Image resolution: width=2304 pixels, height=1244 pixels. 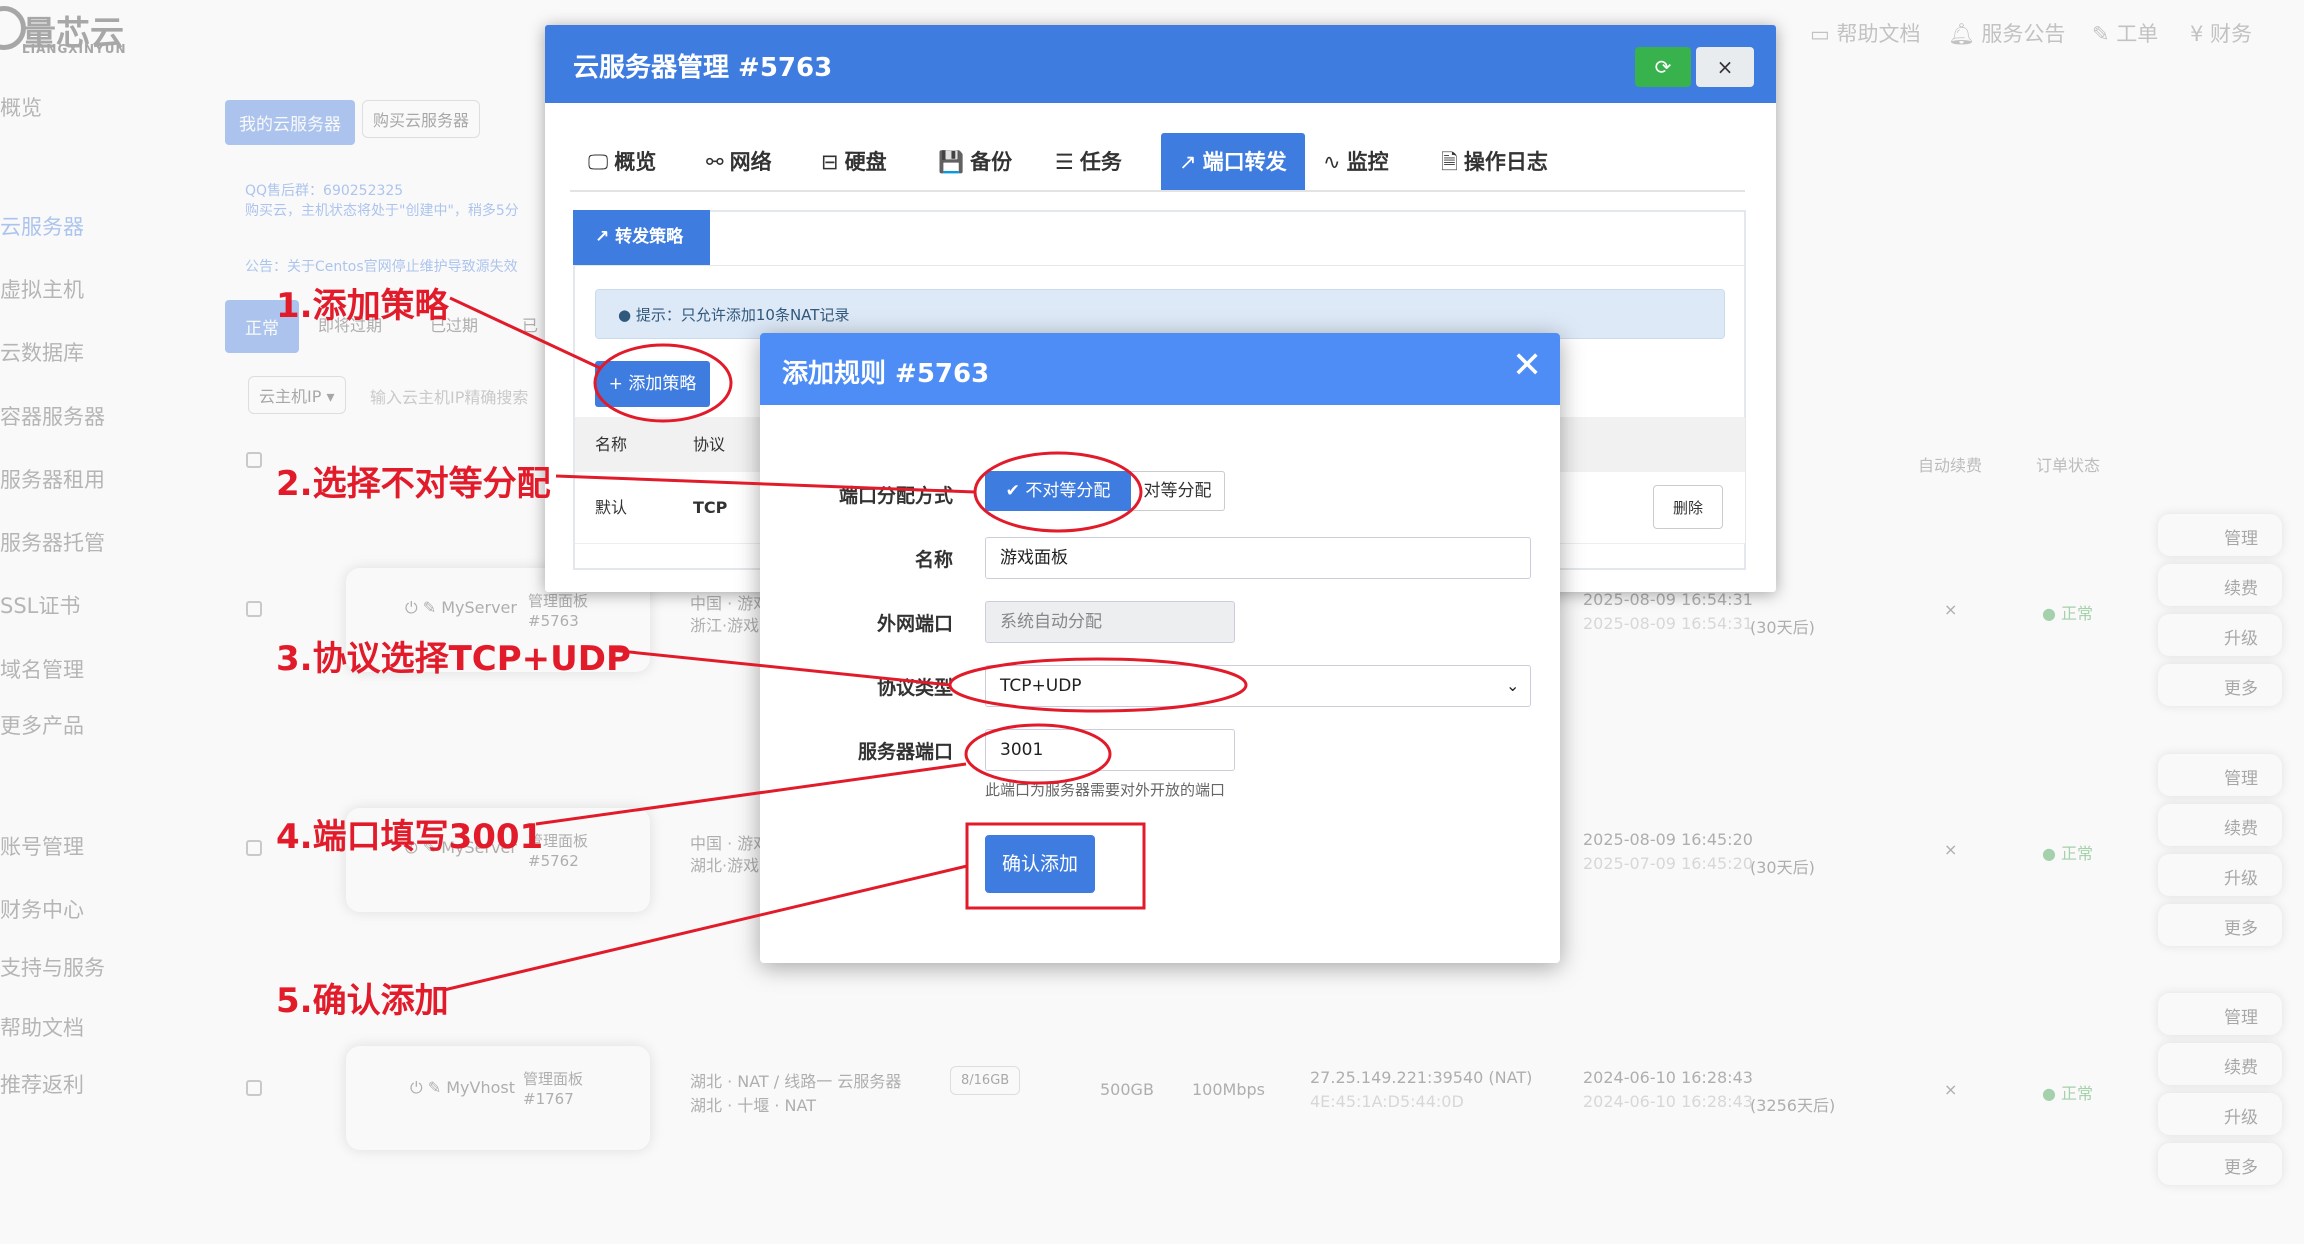 What do you see at coordinates (1055, 866) in the screenshot?
I see `annotation-box-confirm` at bounding box center [1055, 866].